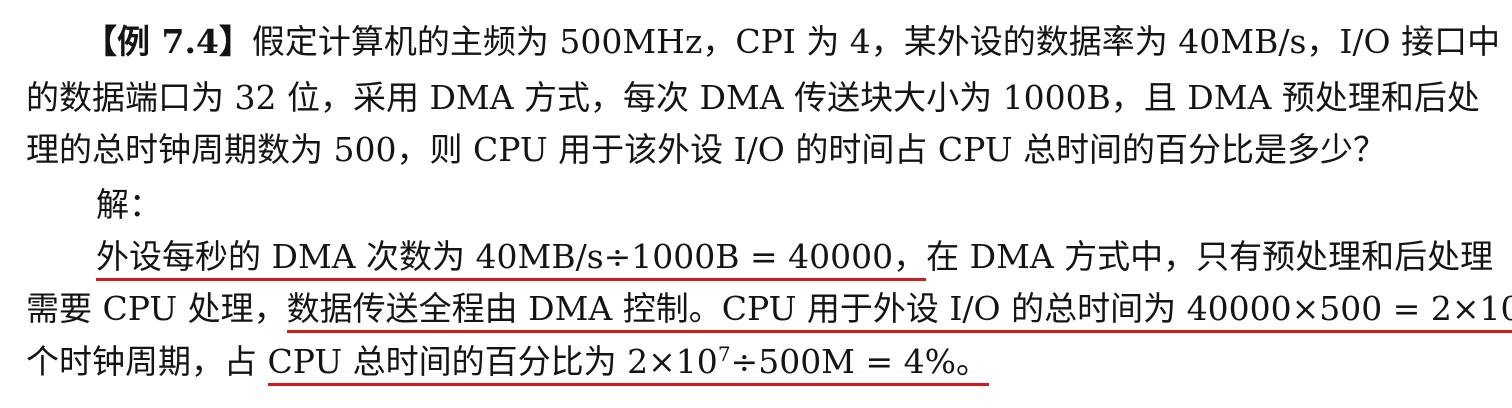  I want to click on underlined-dma-control: 数据传送全程由 DMA 控制。, so click(504, 311).